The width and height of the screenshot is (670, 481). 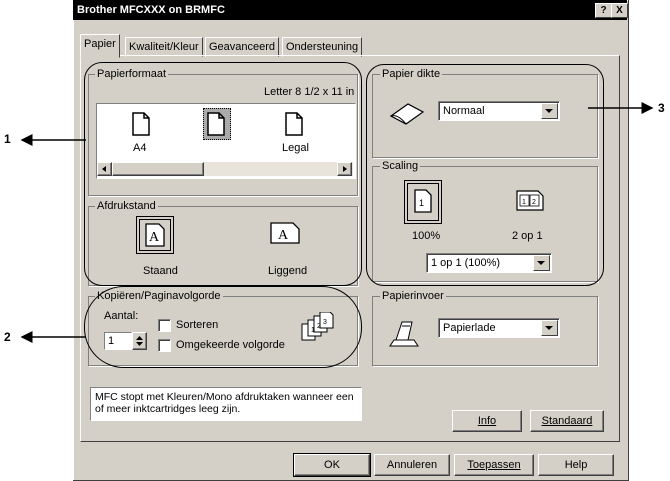 I want to click on callout-label-3: 3, so click(x=661, y=108).